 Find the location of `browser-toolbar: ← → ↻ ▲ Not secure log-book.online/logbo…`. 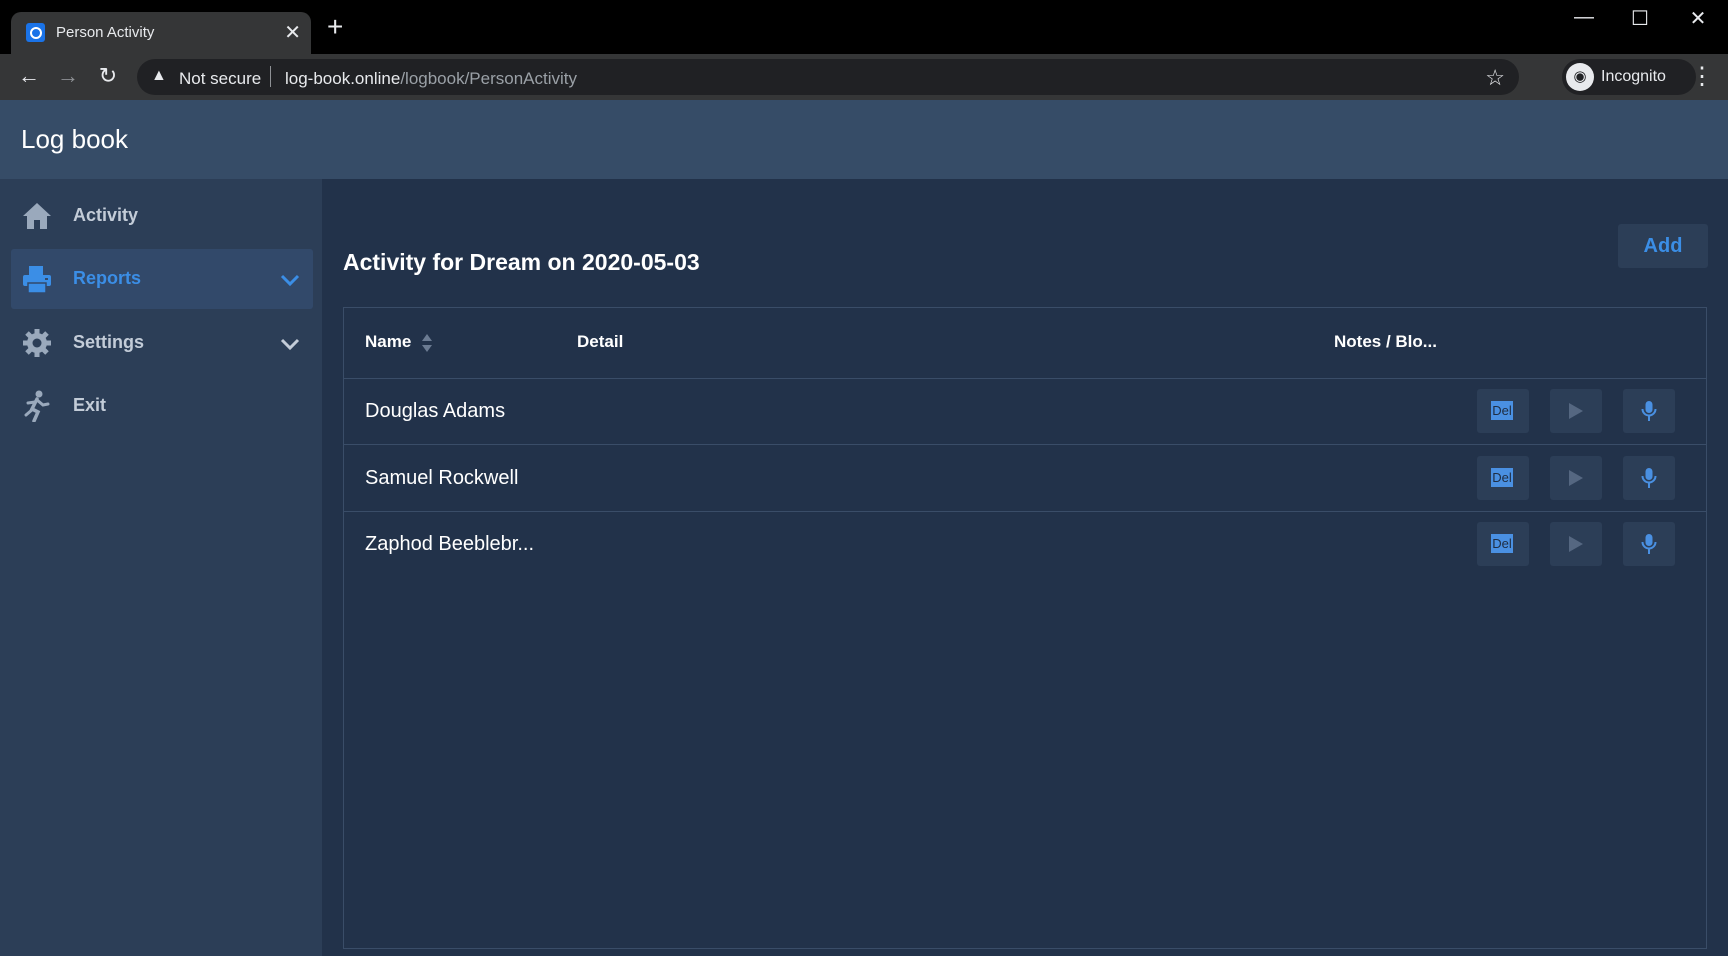

browser-toolbar: ← → ↻ ▲ Not secure log-book.online/logbo… is located at coordinates (864, 77).